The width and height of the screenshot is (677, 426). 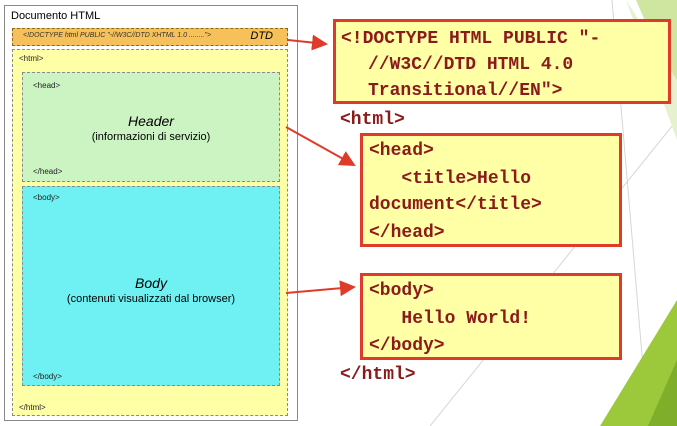 I want to click on head-code-line-2: <title>Hello, so click(x=450, y=179).